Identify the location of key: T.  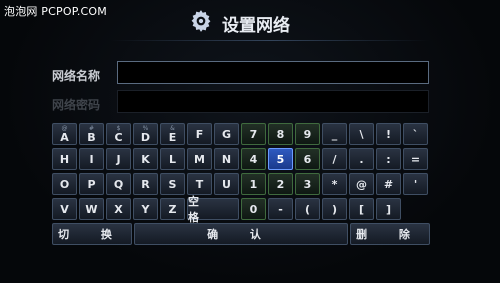
(199, 184).